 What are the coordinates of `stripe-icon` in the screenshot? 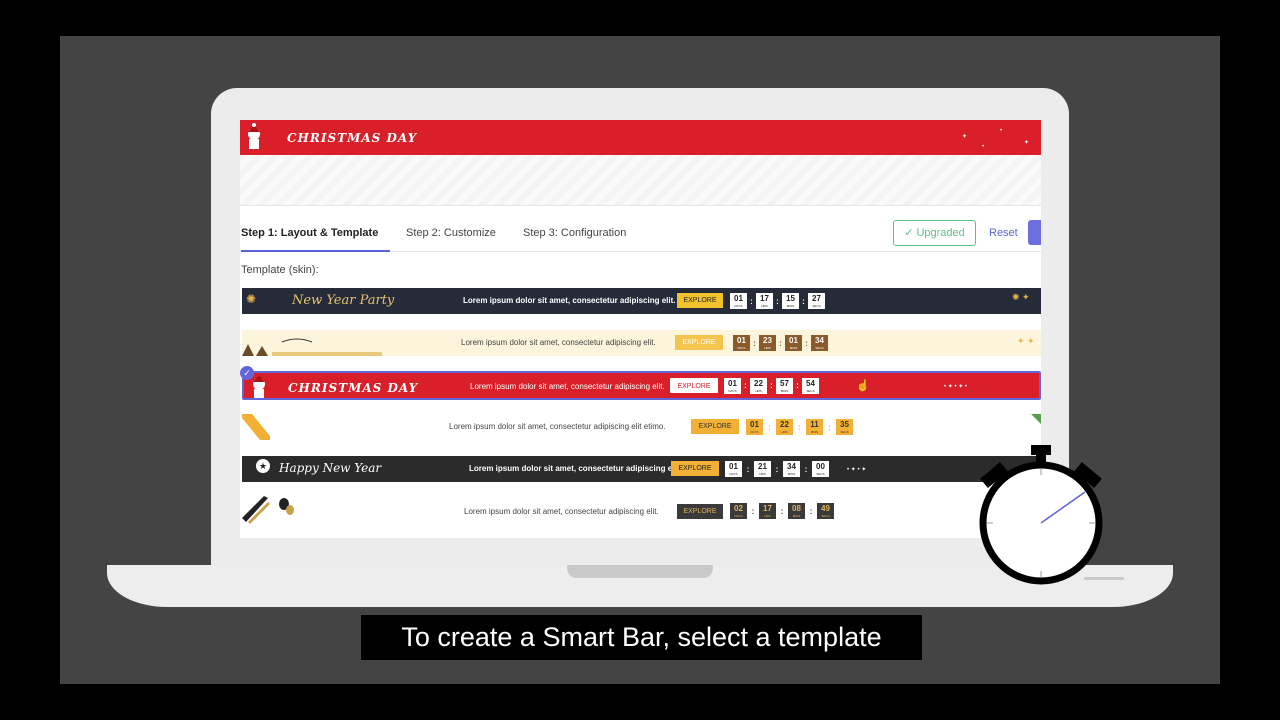 It's located at (256, 427).